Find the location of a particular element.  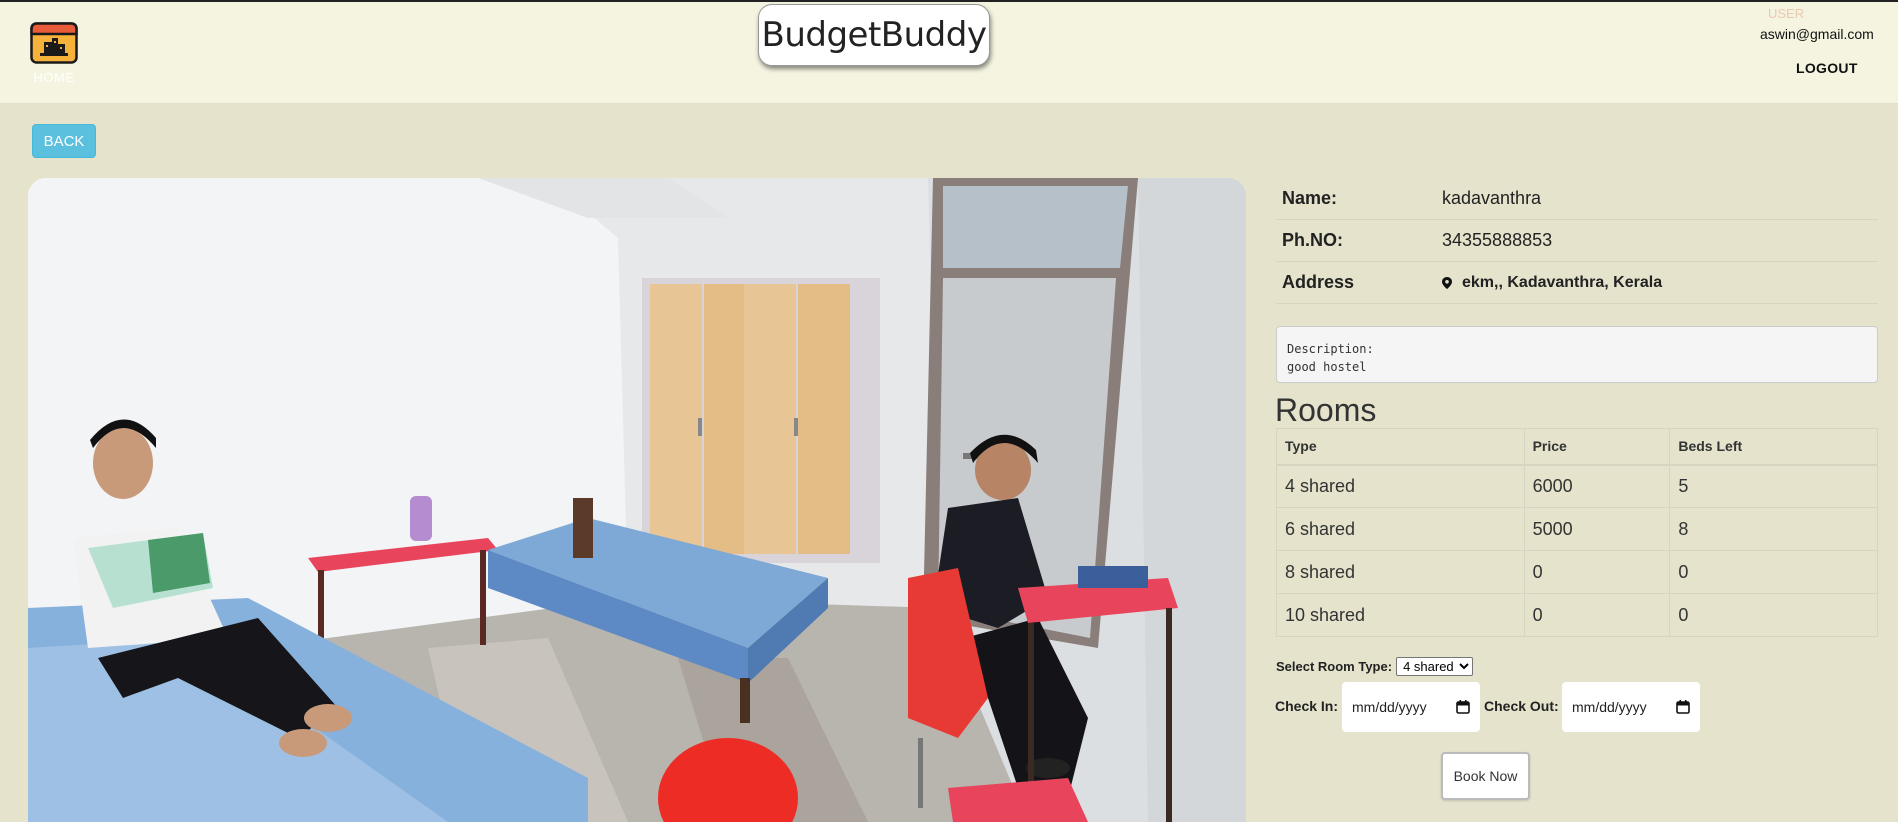

address-key: Address is located at coordinates (1318, 282).